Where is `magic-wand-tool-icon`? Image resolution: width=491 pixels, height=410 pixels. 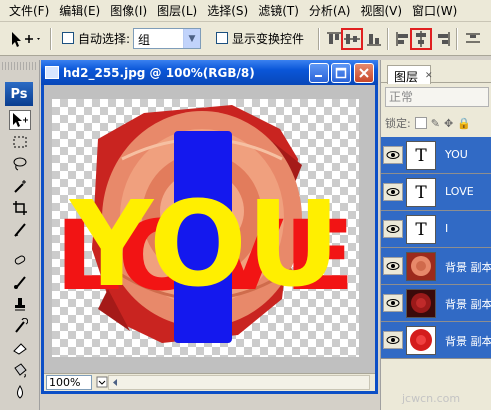 magic-wand-tool-icon is located at coordinates (20, 186).